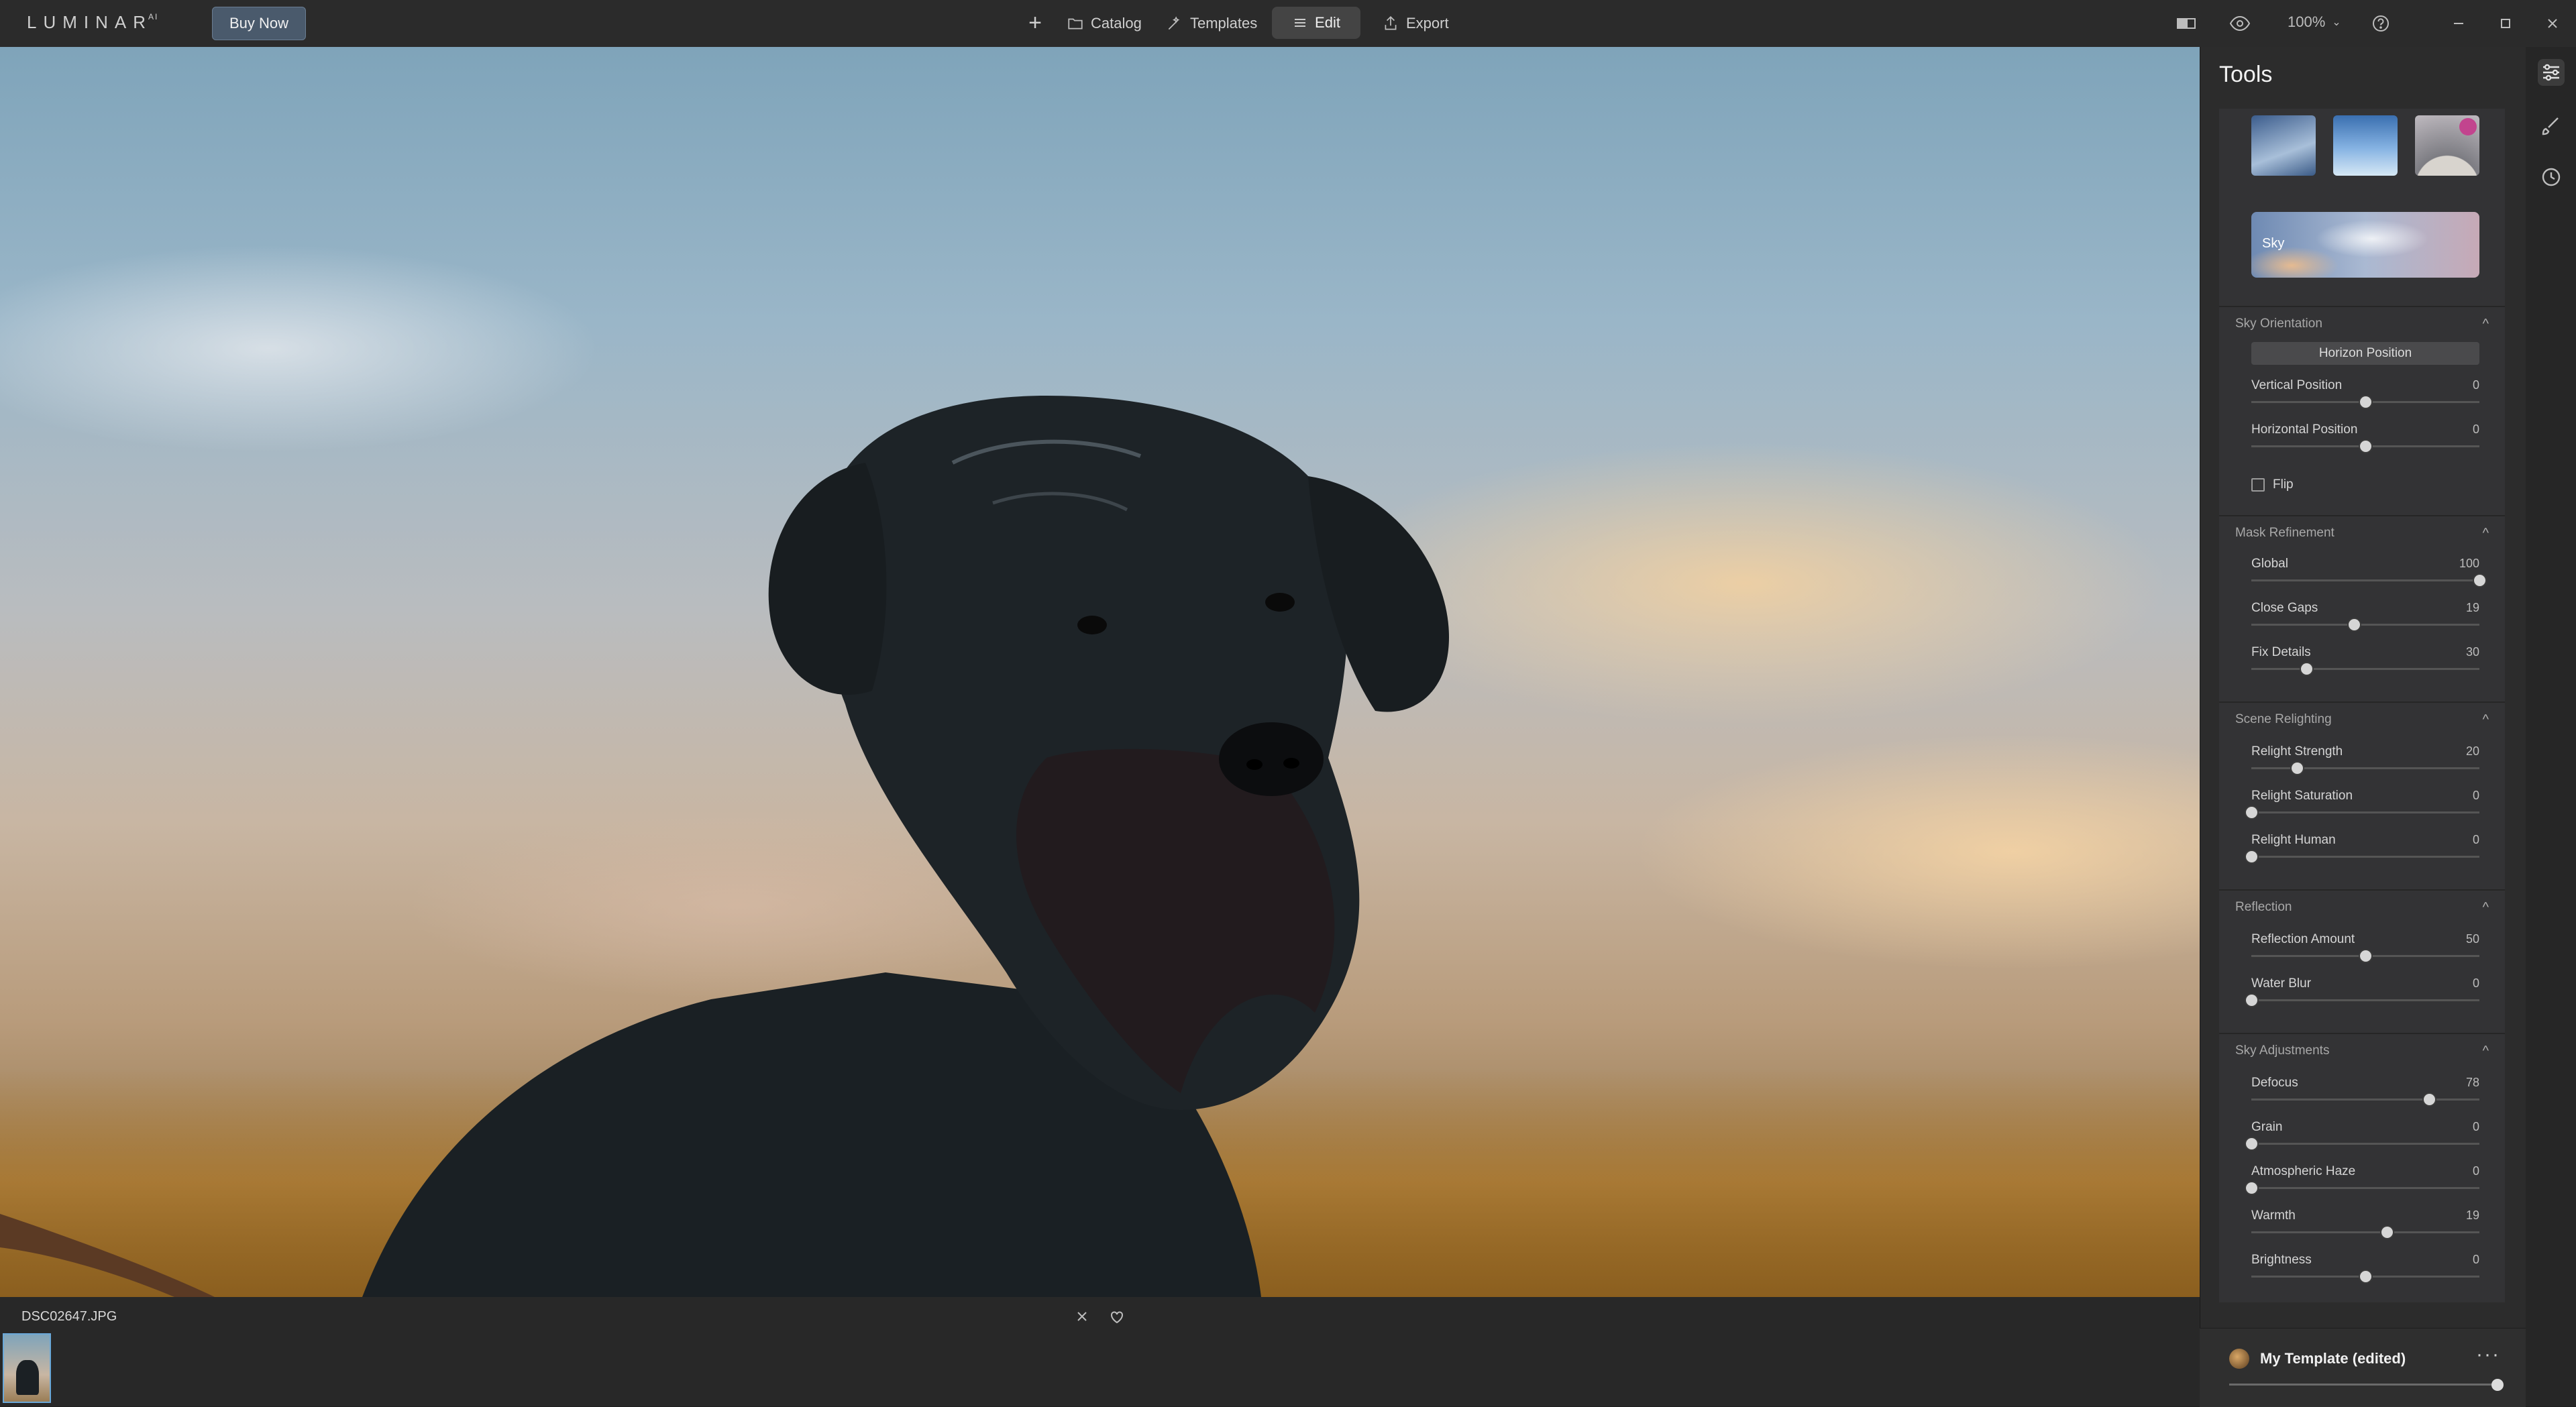  What do you see at coordinates (2362, 533) in the screenshot?
I see `mask-refinement-header: Mask Refinement ^` at bounding box center [2362, 533].